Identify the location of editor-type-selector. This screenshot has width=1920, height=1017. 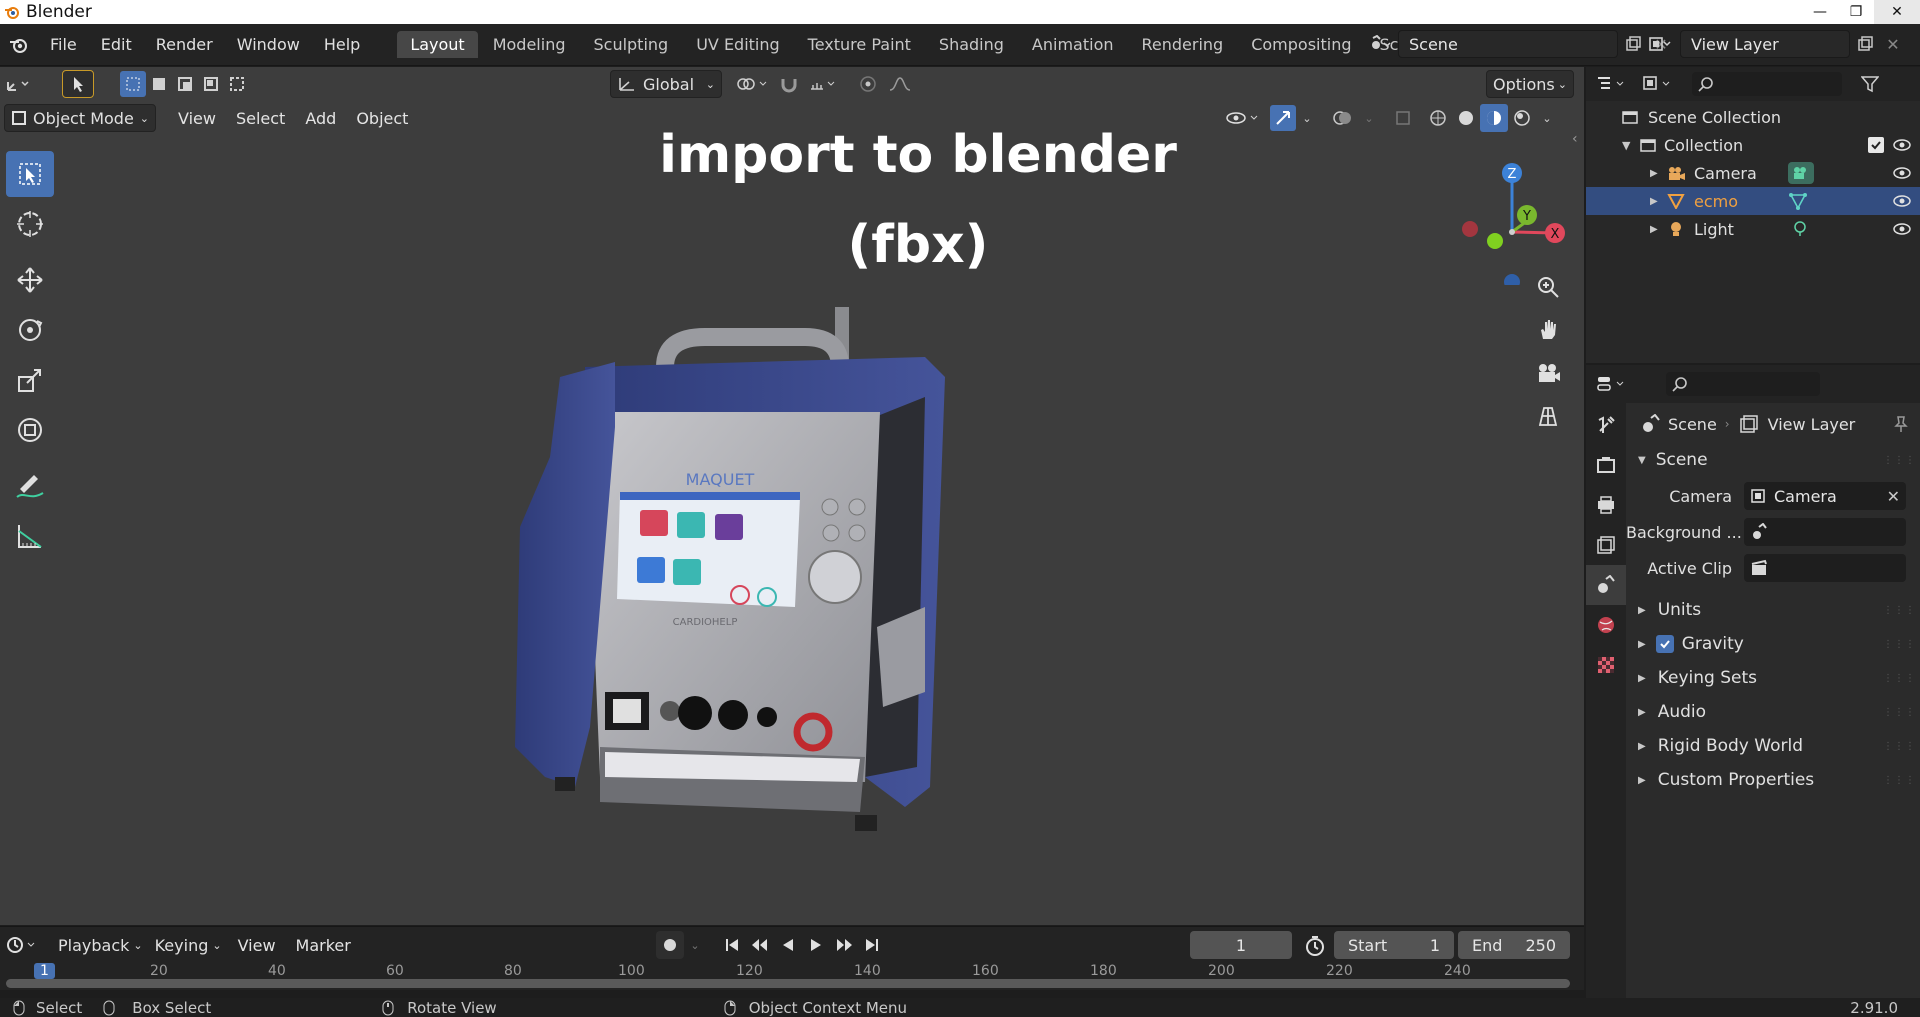
(25, 84).